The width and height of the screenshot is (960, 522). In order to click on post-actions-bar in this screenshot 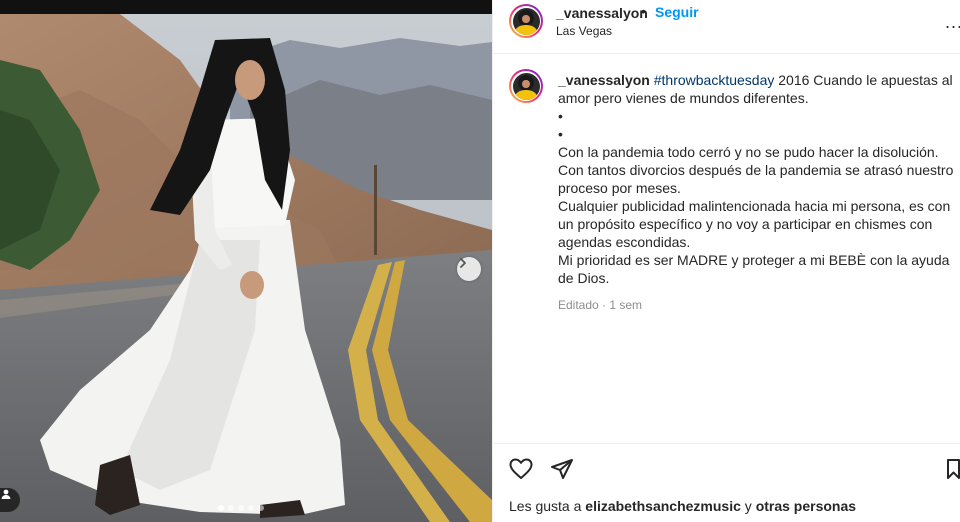, I will do `click(726, 466)`.